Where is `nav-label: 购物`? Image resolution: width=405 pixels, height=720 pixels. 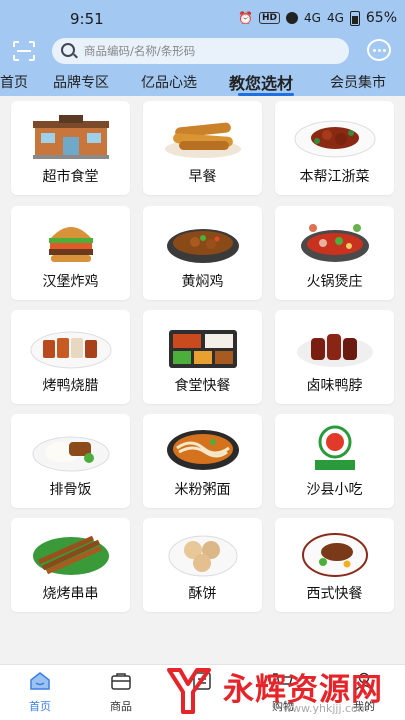
nav-label: 购物 is located at coordinates (283, 706).